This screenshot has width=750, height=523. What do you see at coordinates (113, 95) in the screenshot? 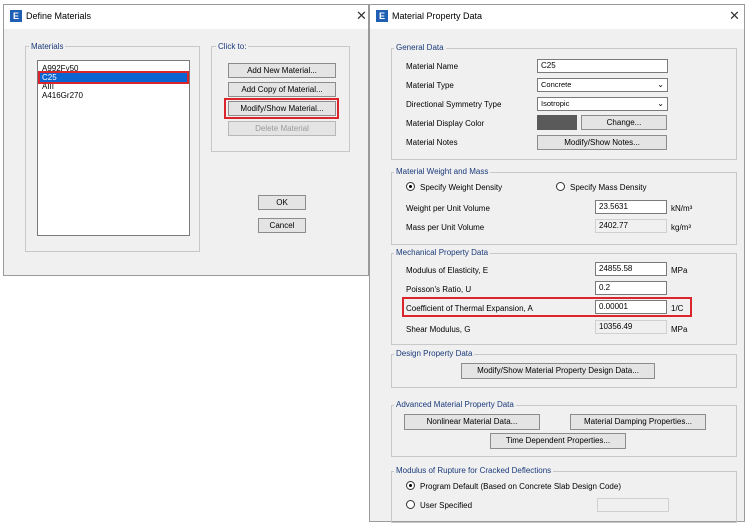
I see `material-list-item: A416Gr270` at bounding box center [113, 95].